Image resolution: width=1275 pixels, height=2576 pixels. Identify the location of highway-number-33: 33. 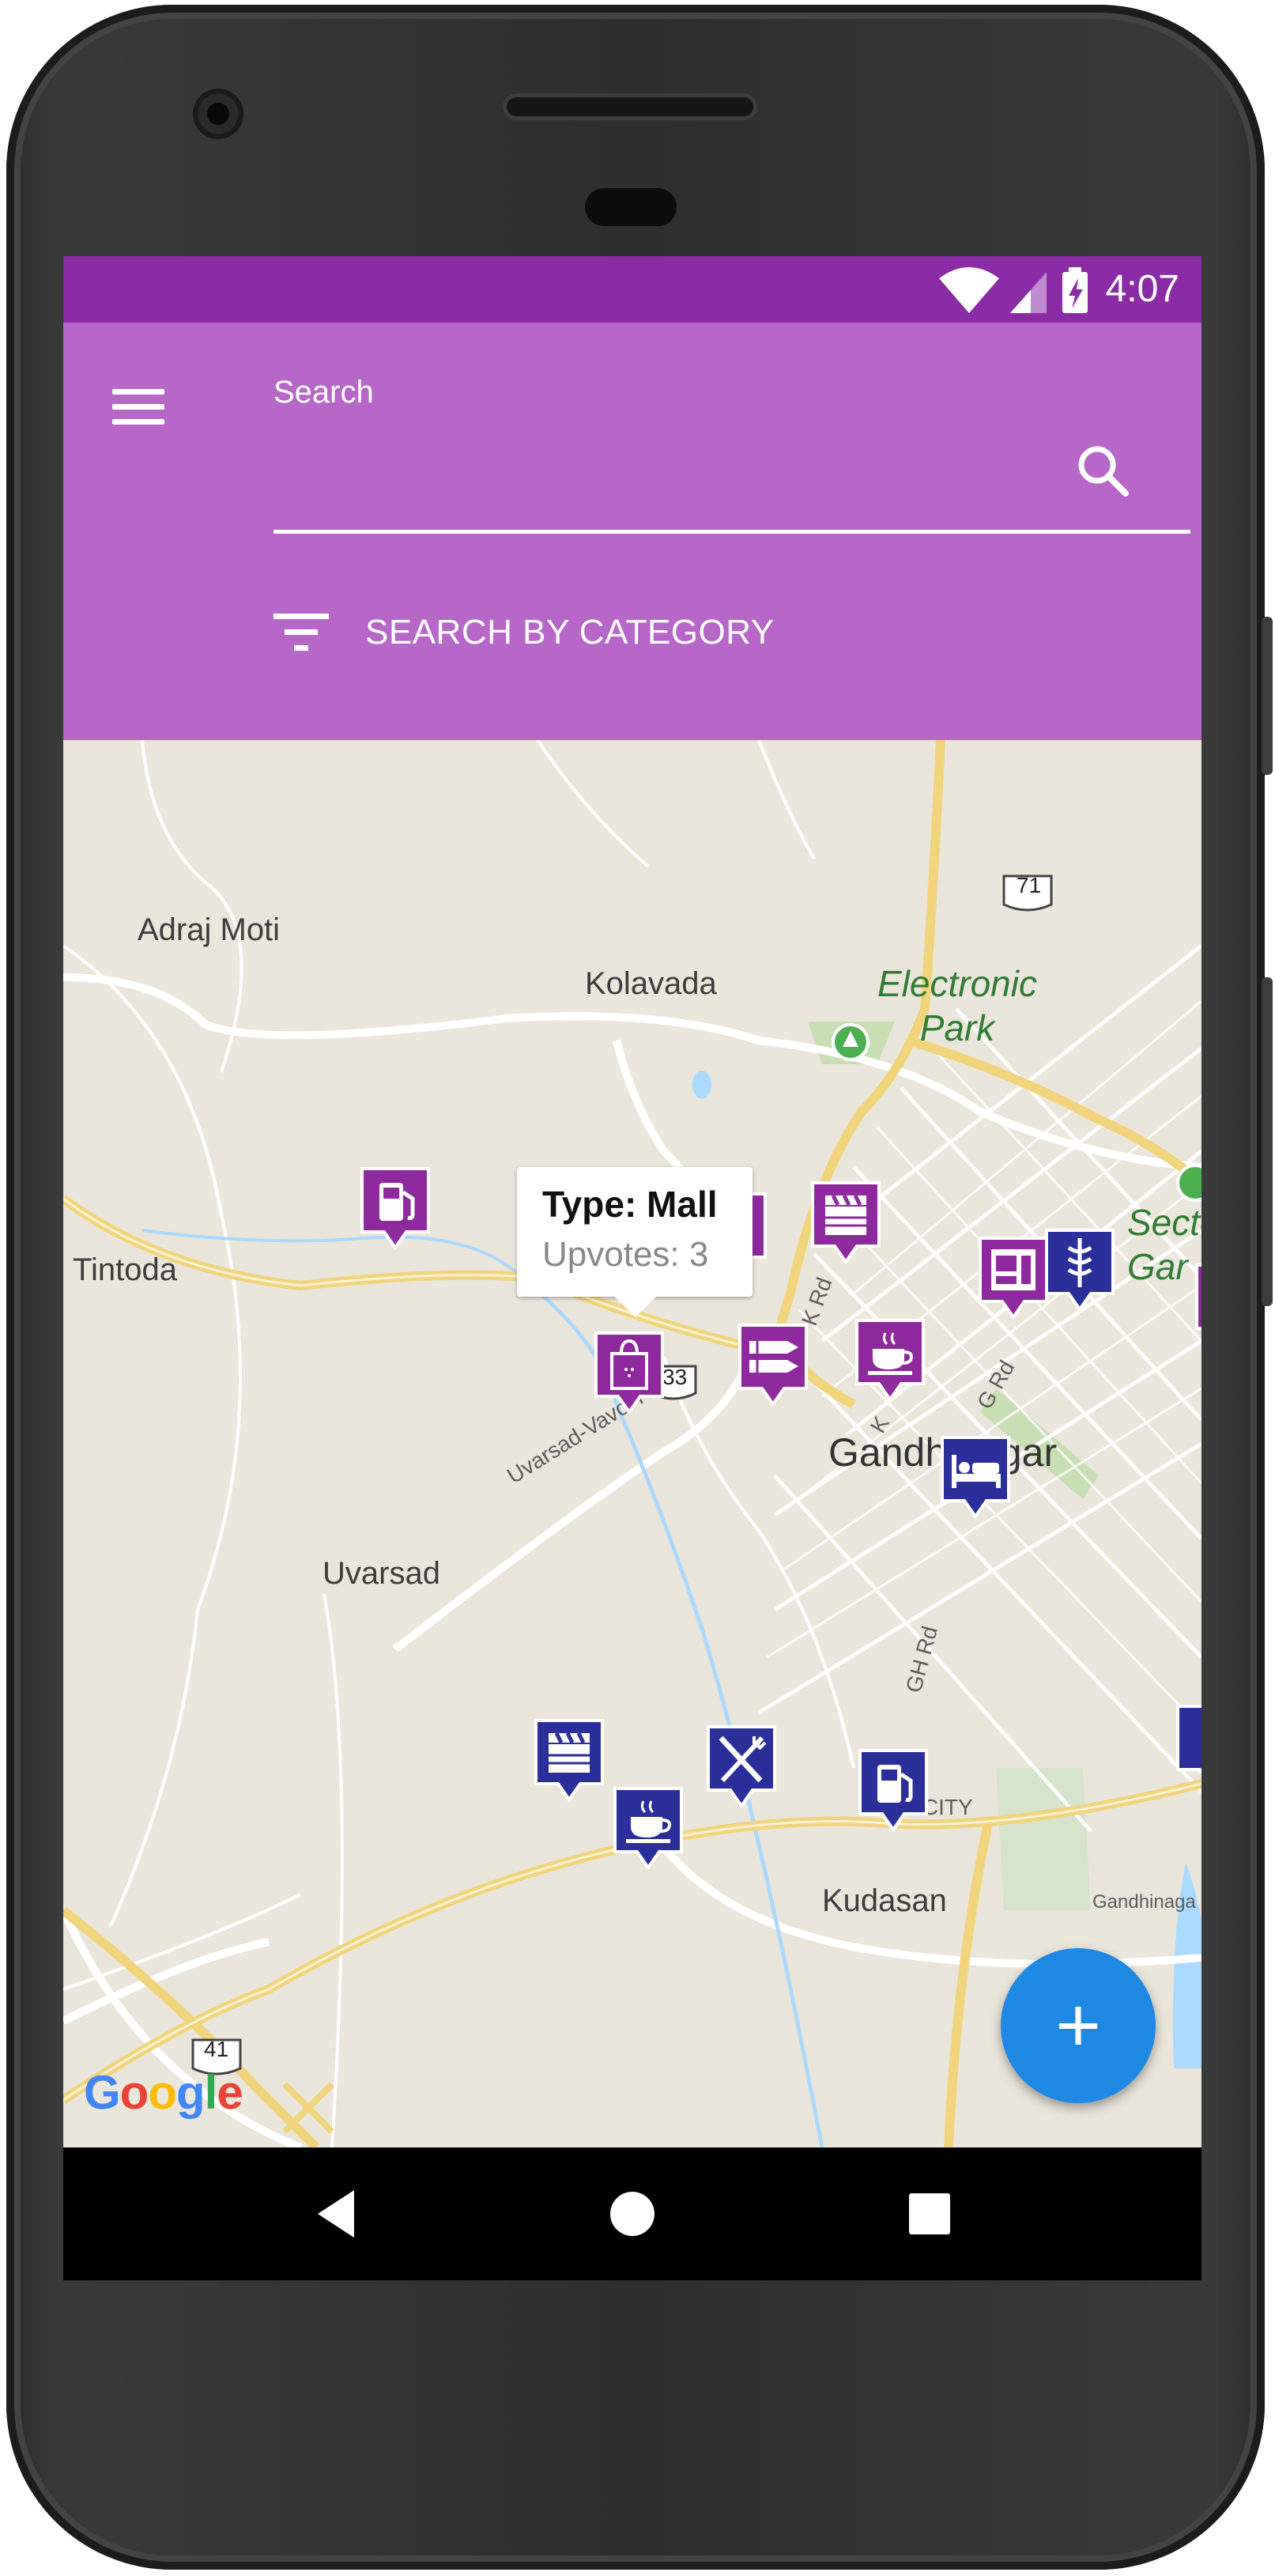
(675, 1377).